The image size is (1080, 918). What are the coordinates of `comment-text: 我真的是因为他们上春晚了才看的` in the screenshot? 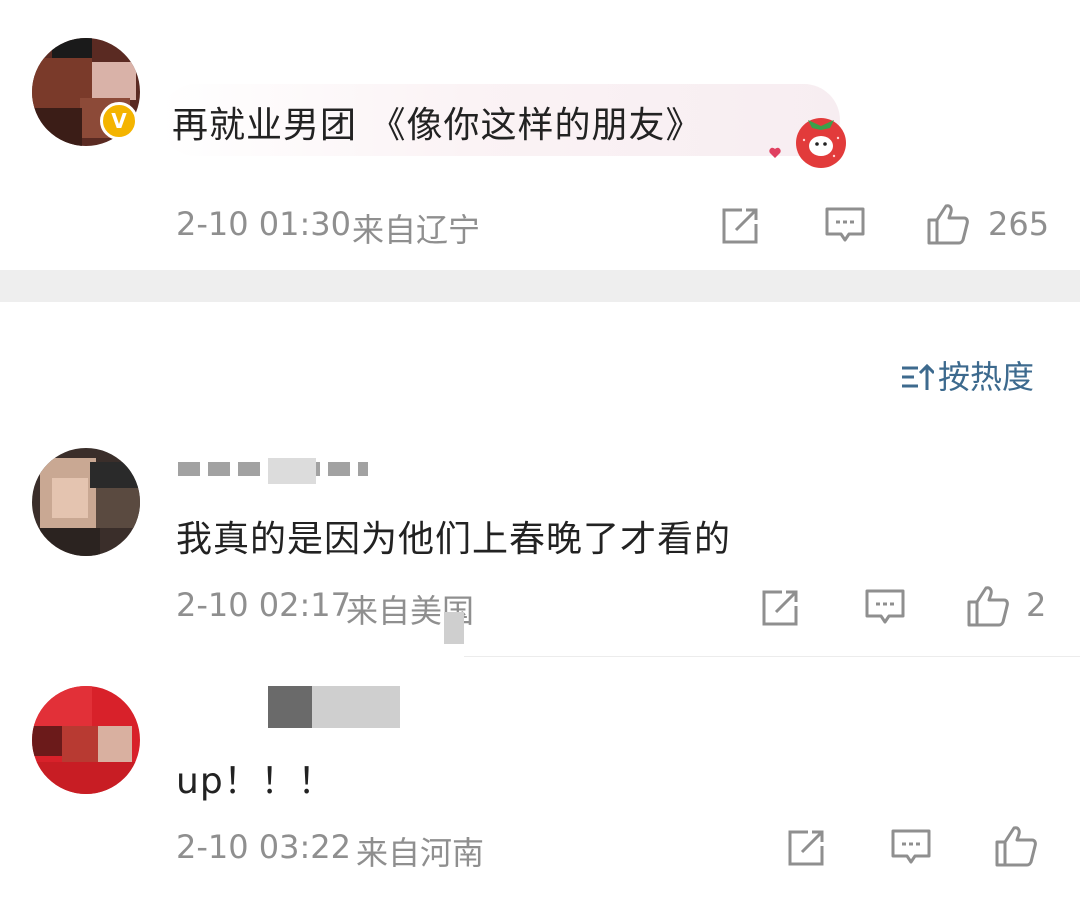 It's located at (454, 539).